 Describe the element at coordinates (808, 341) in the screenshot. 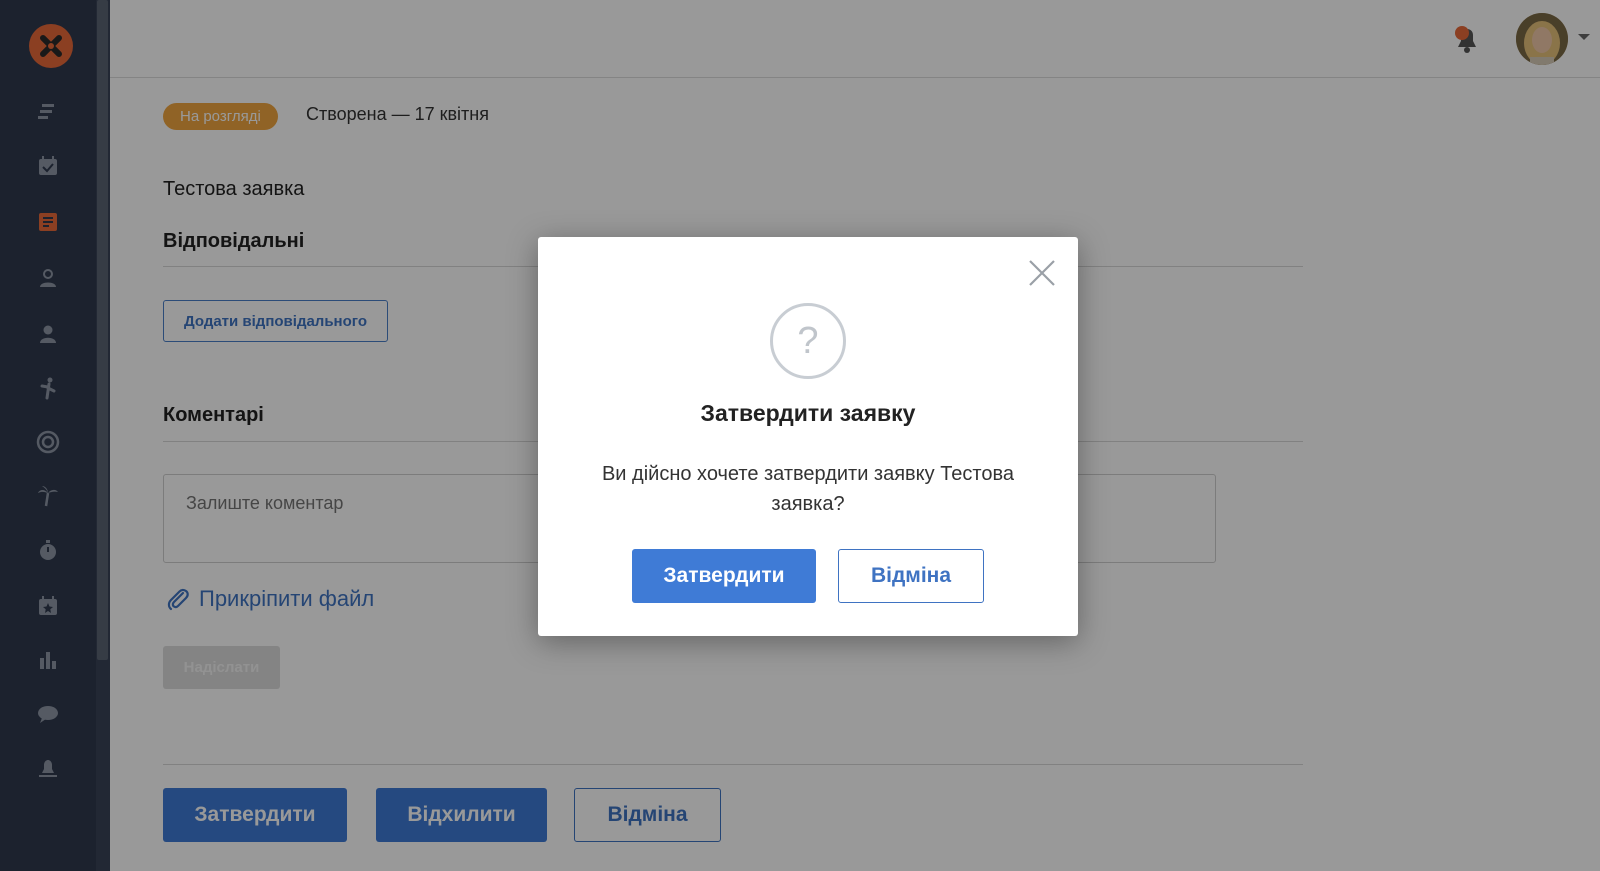

I see `question-icon: ?` at that location.